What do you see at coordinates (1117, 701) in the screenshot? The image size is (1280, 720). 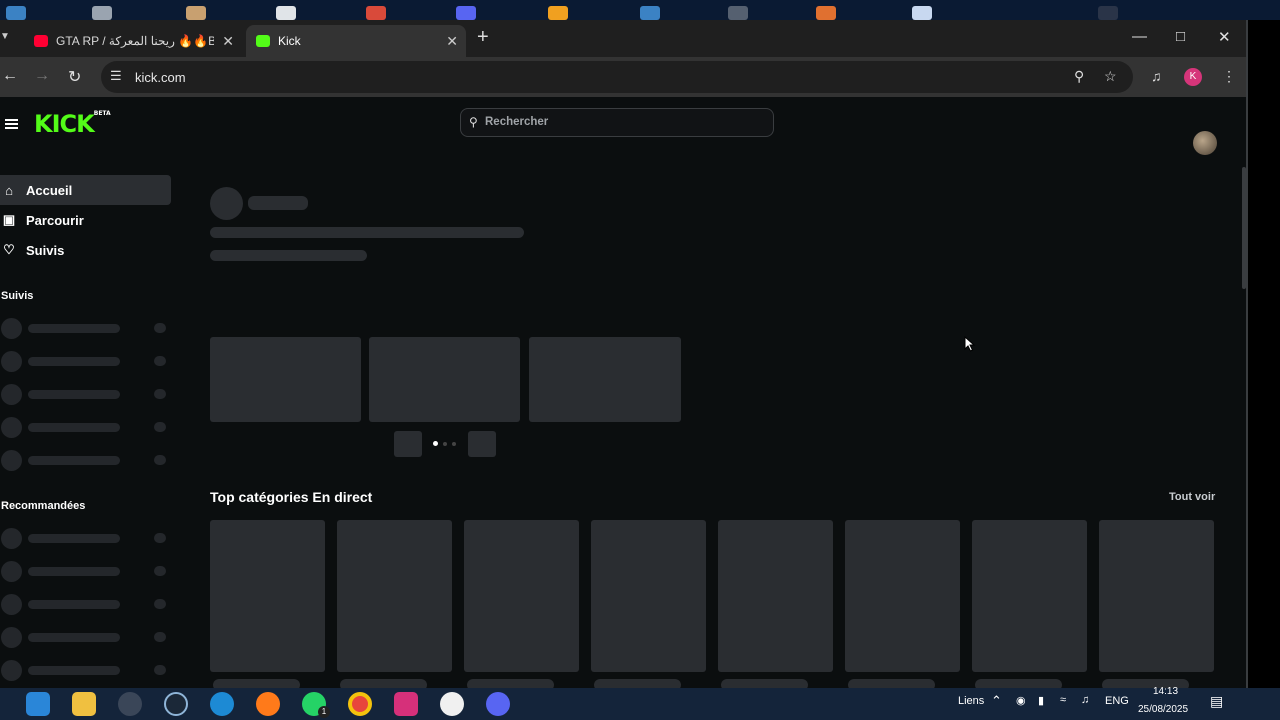 I see `language-indicator: ENG` at bounding box center [1117, 701].